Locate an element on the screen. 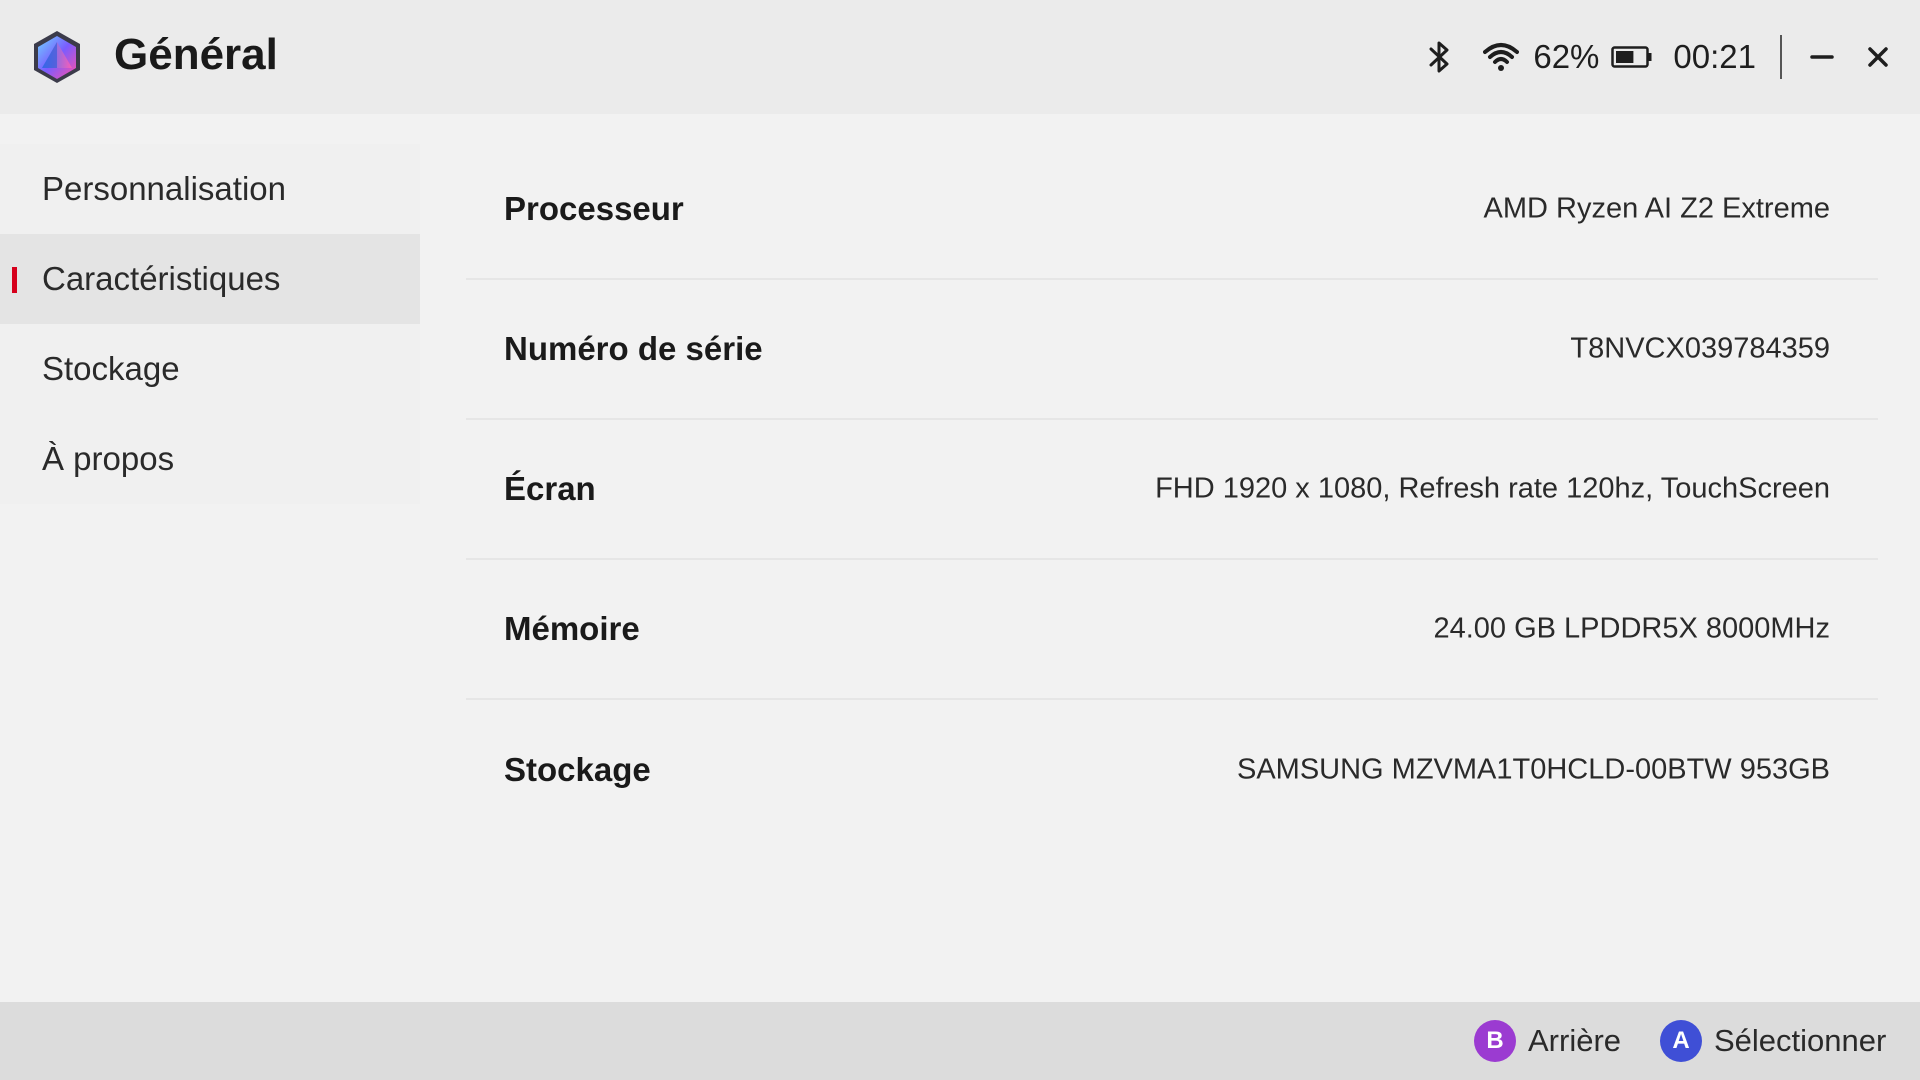 The image size is (1920, 1080). spec-label: Numéro de série is located at coordinates (633, 348).